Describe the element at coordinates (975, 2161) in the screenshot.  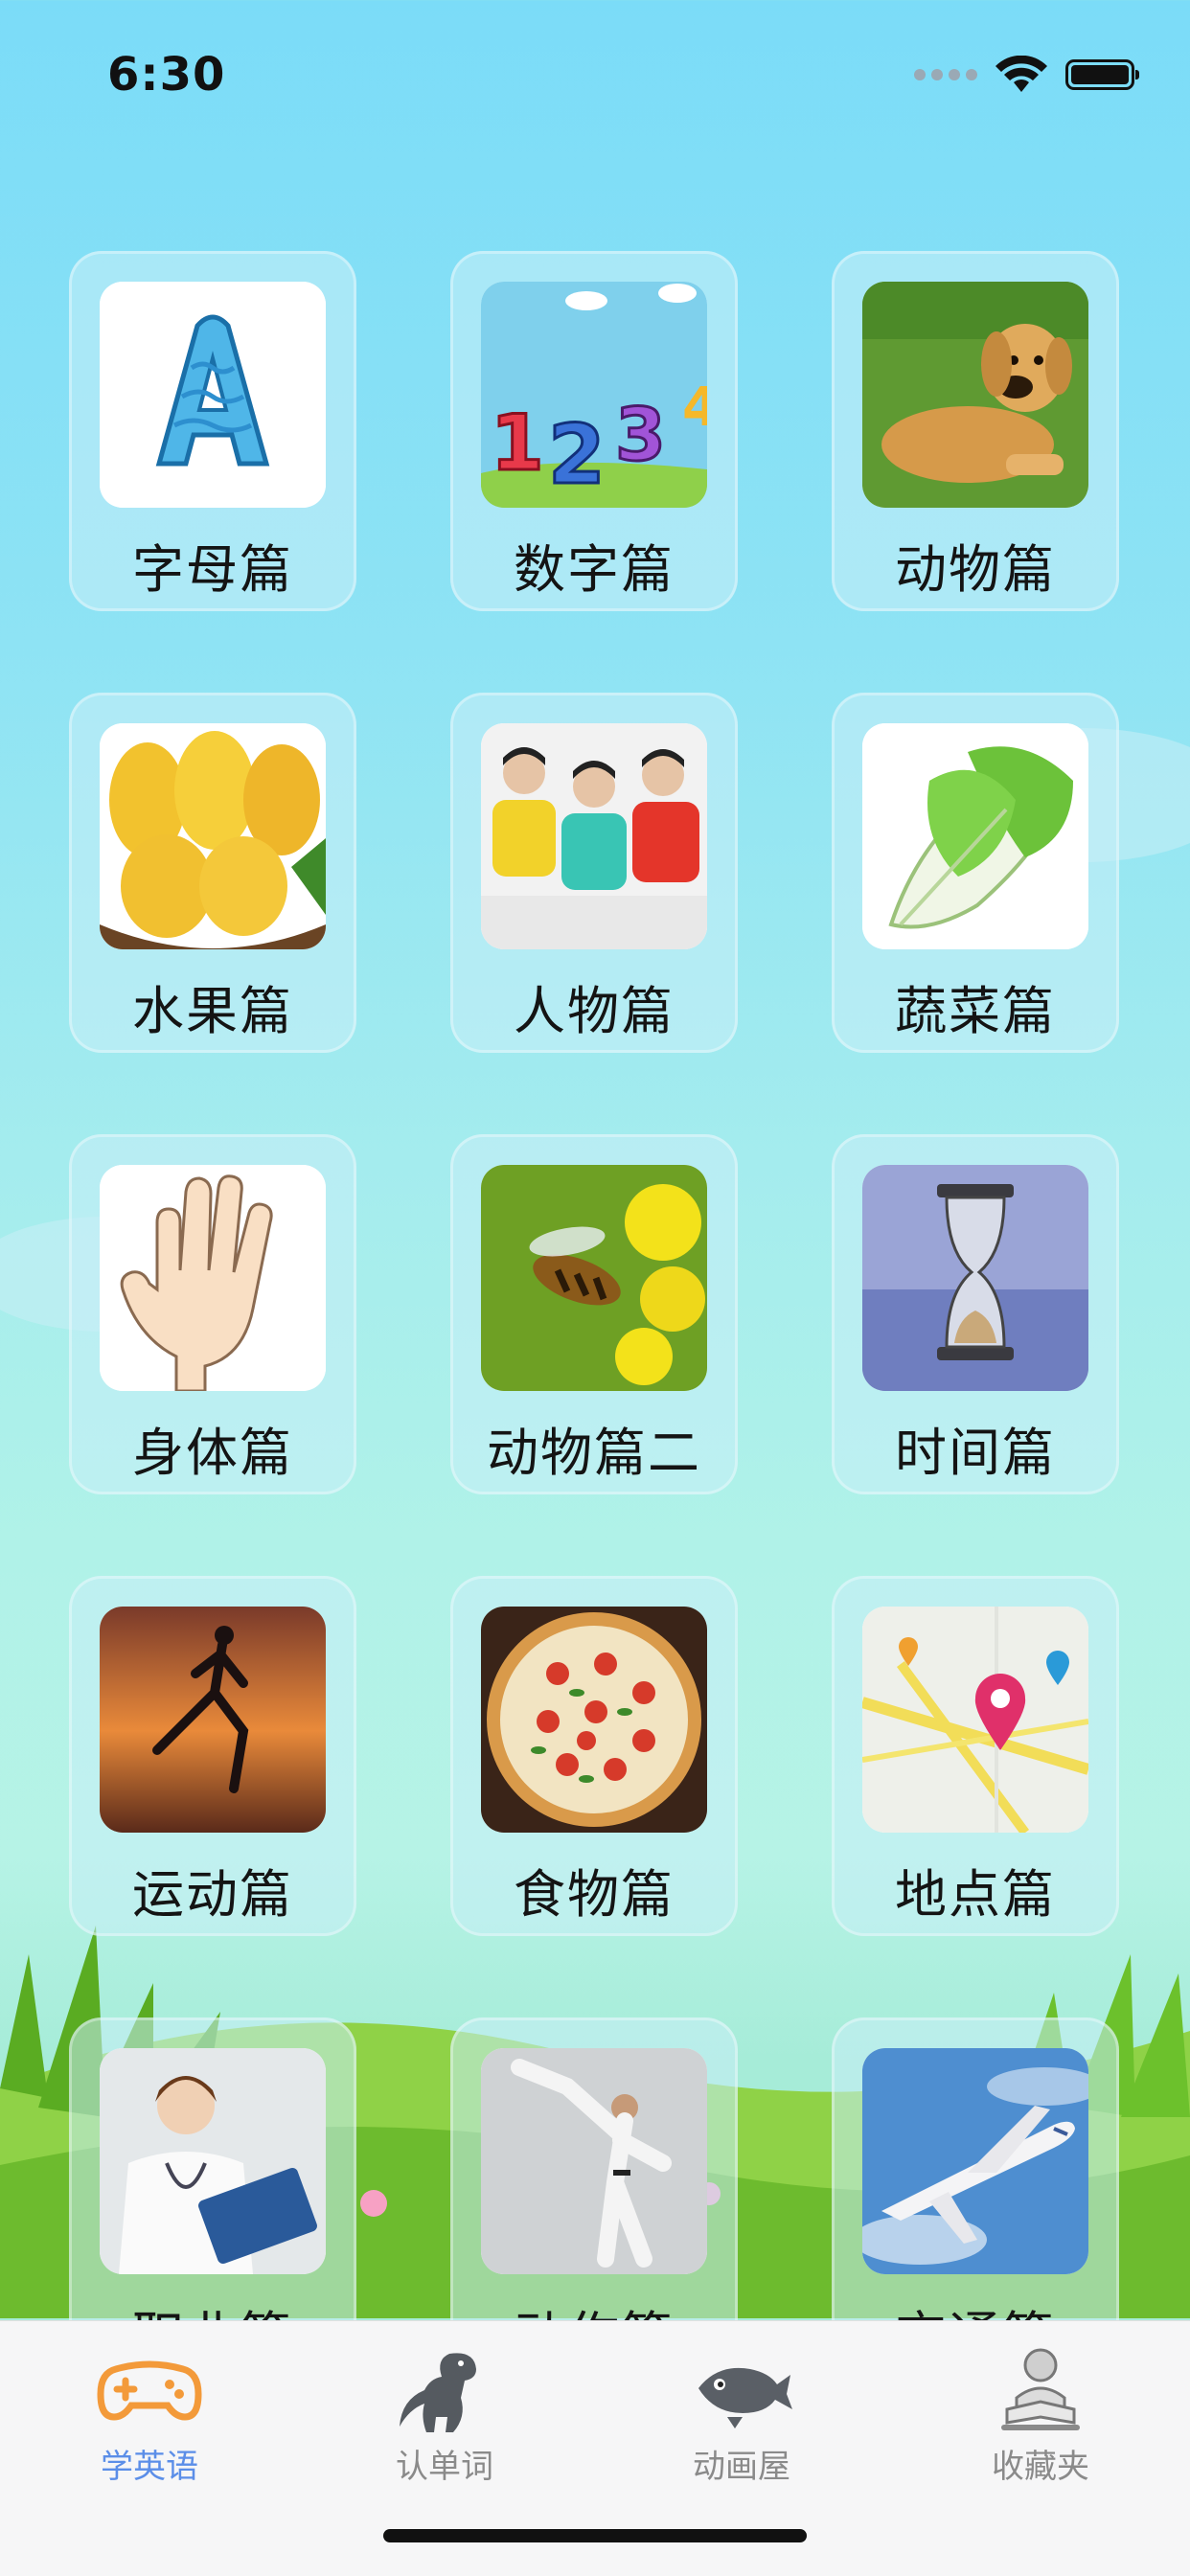
I see `airplane-icon` at that location.